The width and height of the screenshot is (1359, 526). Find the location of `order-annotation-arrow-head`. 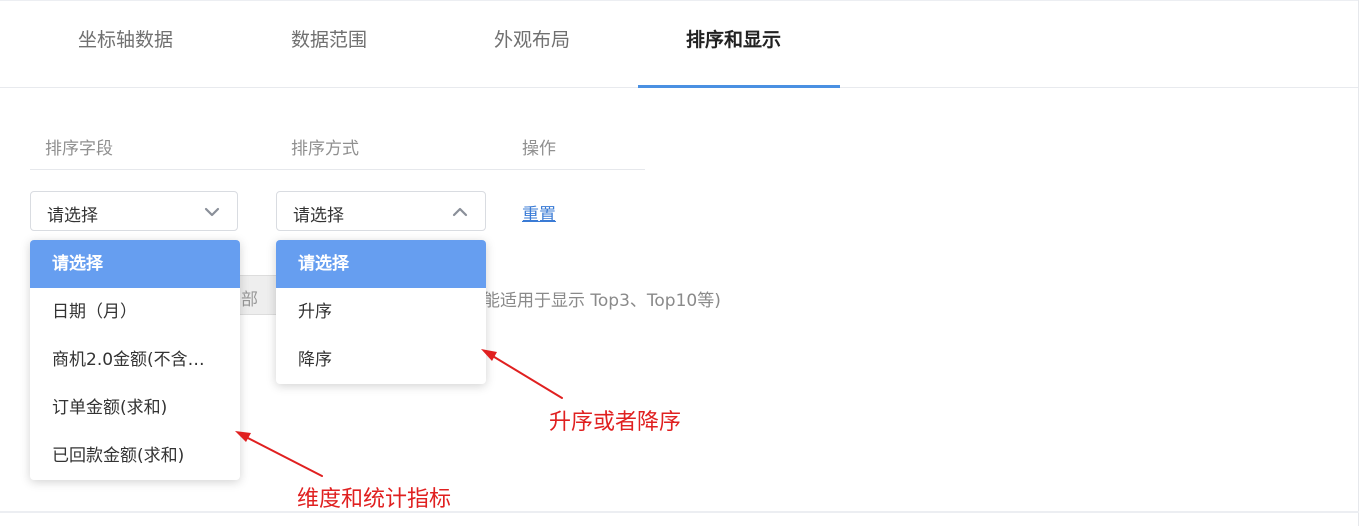

order-annotation-arrow-head is located at coordinates (489, 355).